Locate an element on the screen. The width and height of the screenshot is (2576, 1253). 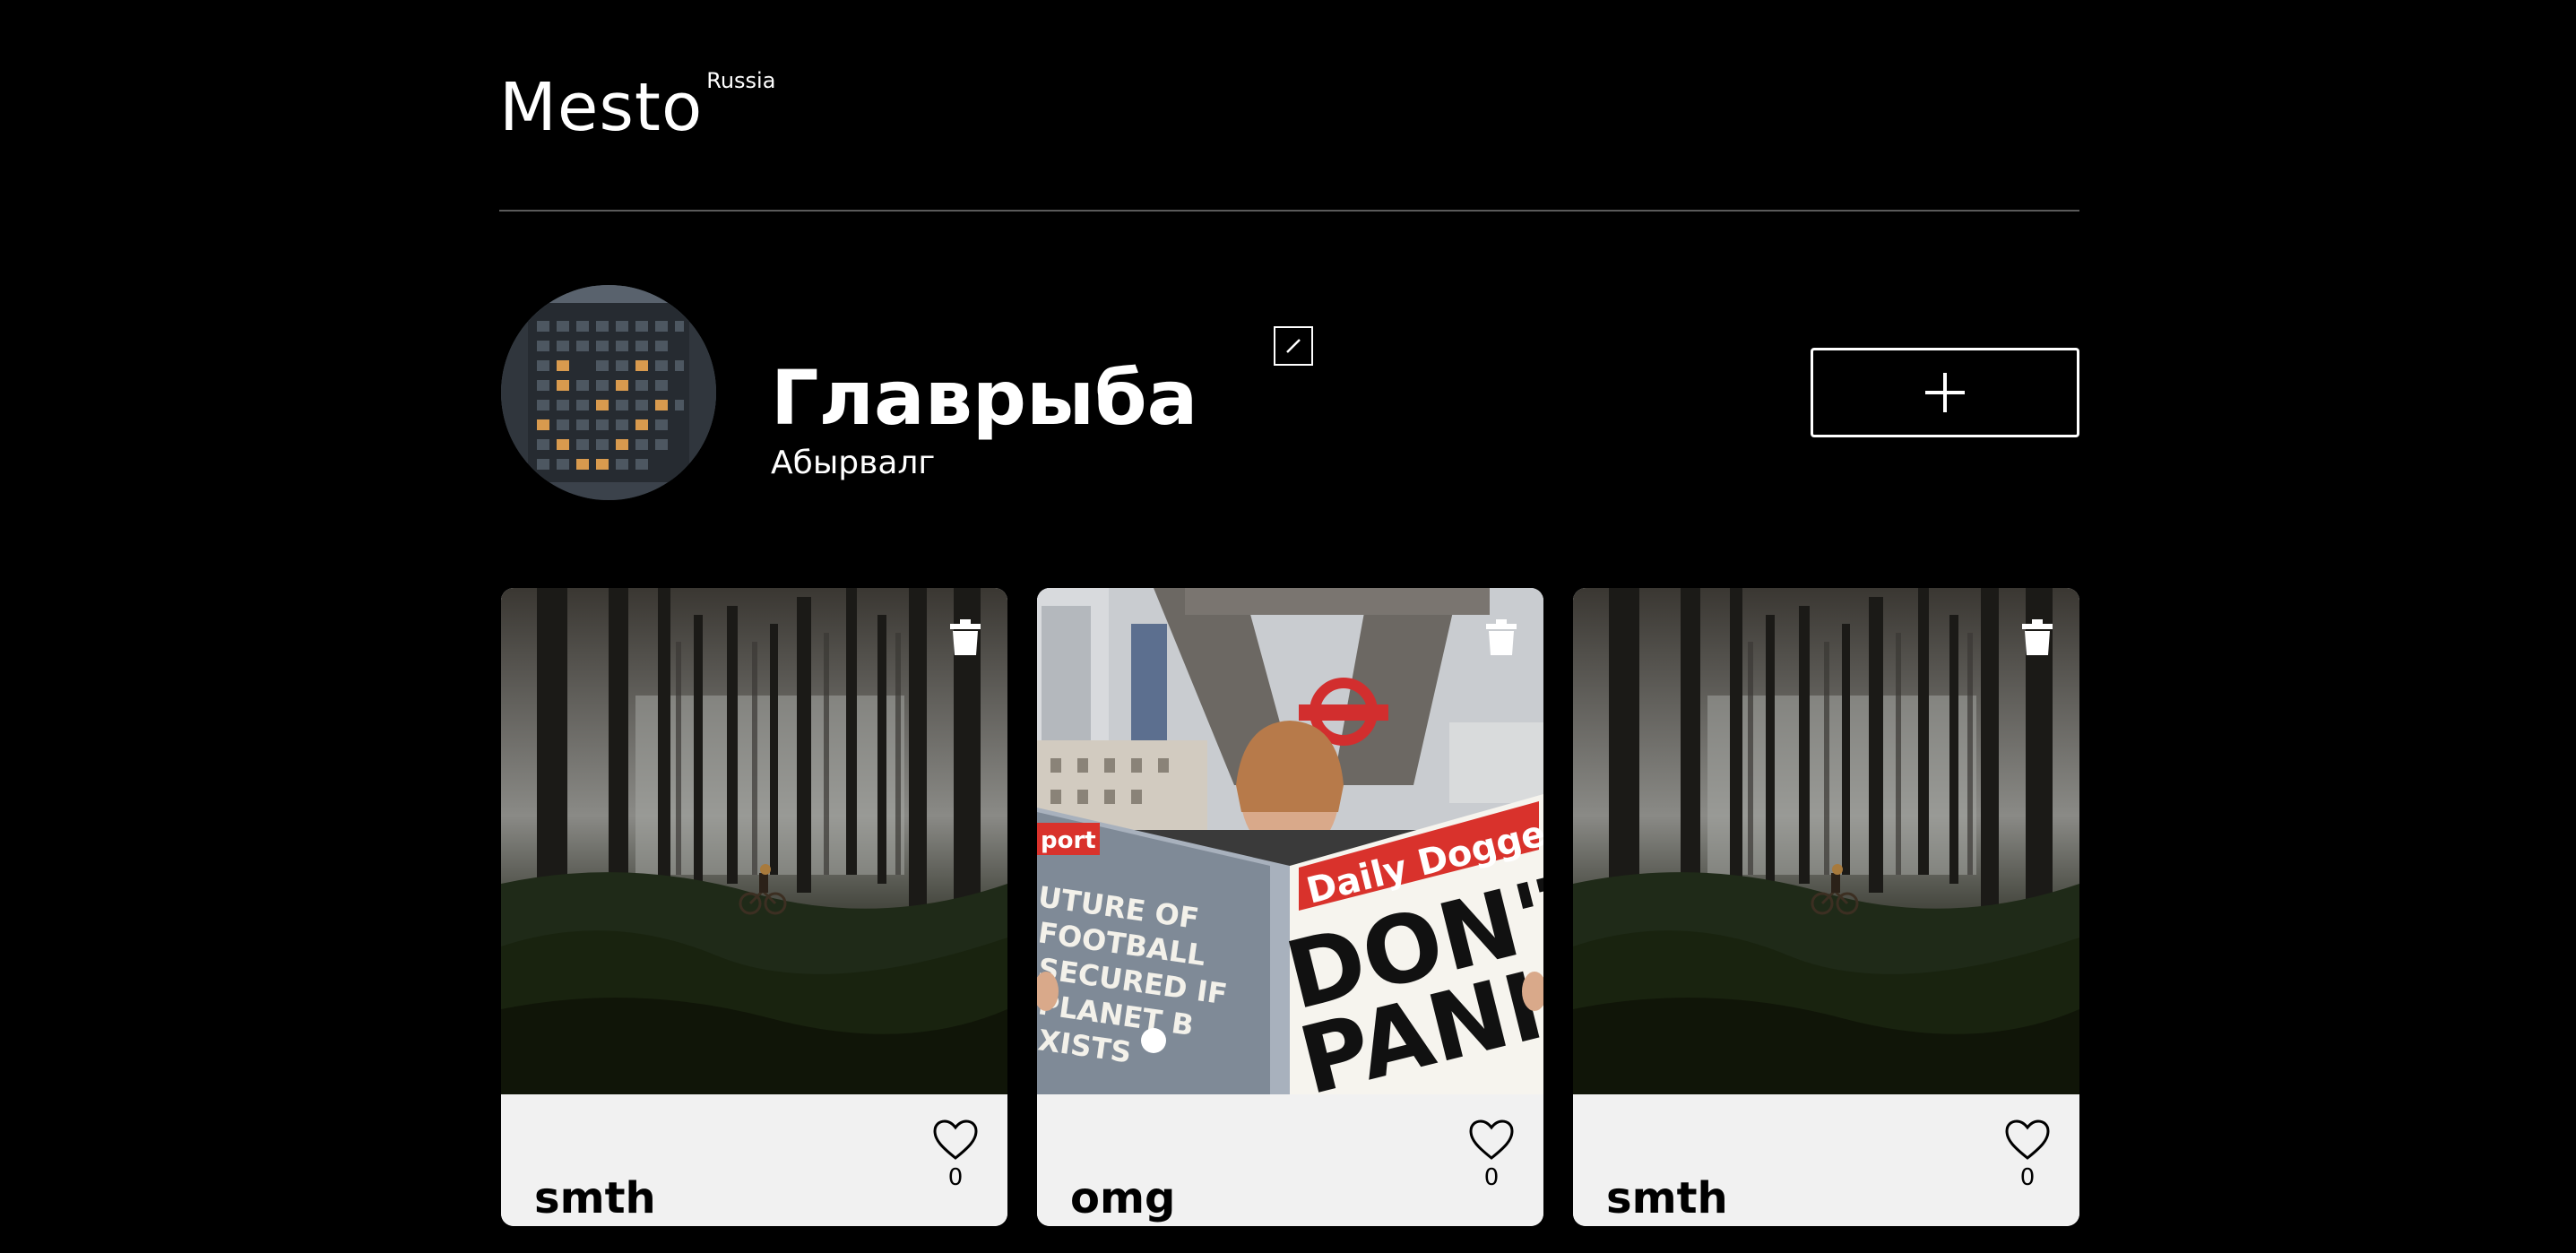
pencil-icon is located at coordinates (1293, 346).